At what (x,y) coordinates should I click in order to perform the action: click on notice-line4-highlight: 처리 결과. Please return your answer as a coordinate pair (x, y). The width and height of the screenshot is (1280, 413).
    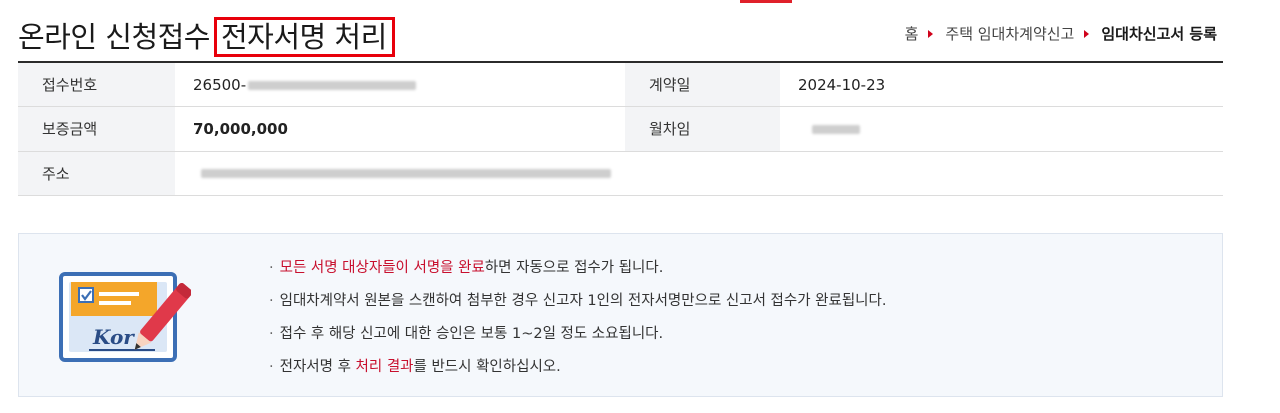
    Looking at the image, I should click on (384, 367).